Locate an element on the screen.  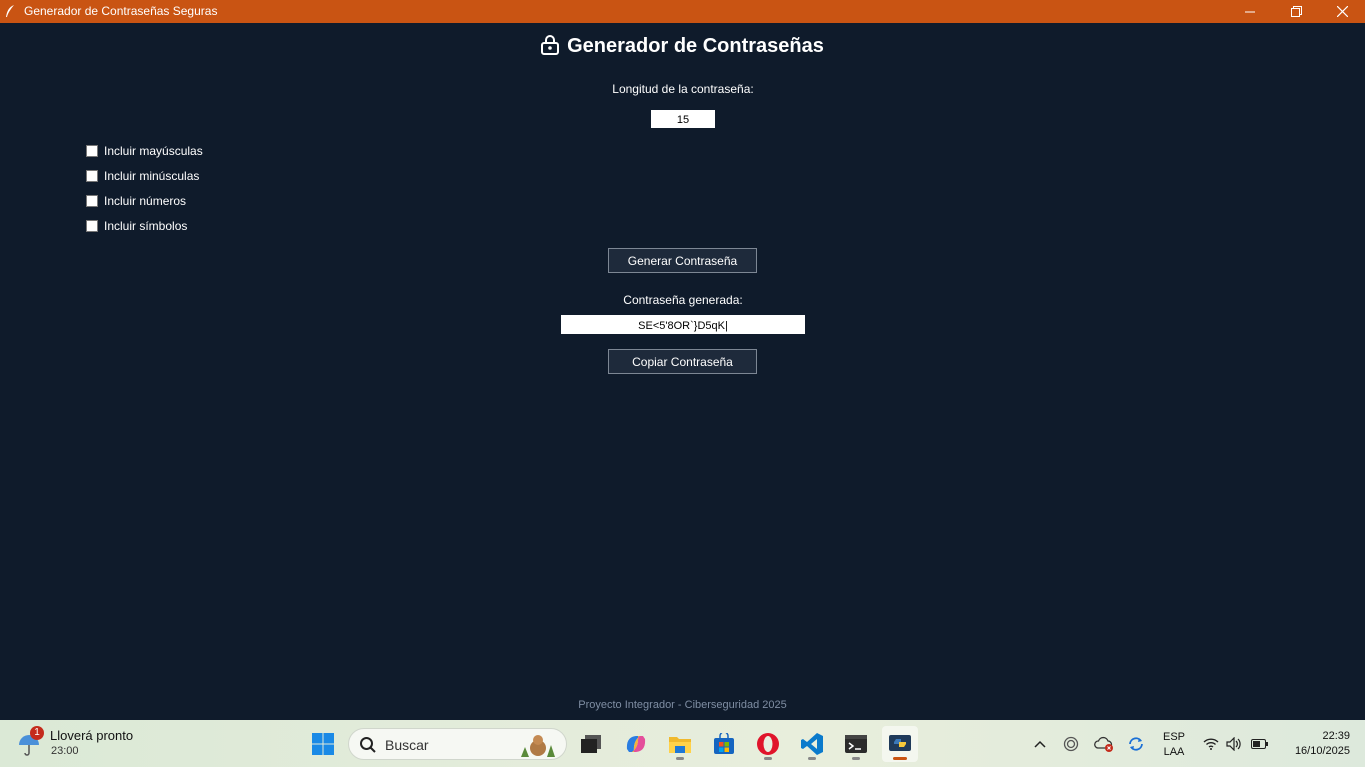
clock-date: 16/10/2025 is located at coordinates (1322, 751).